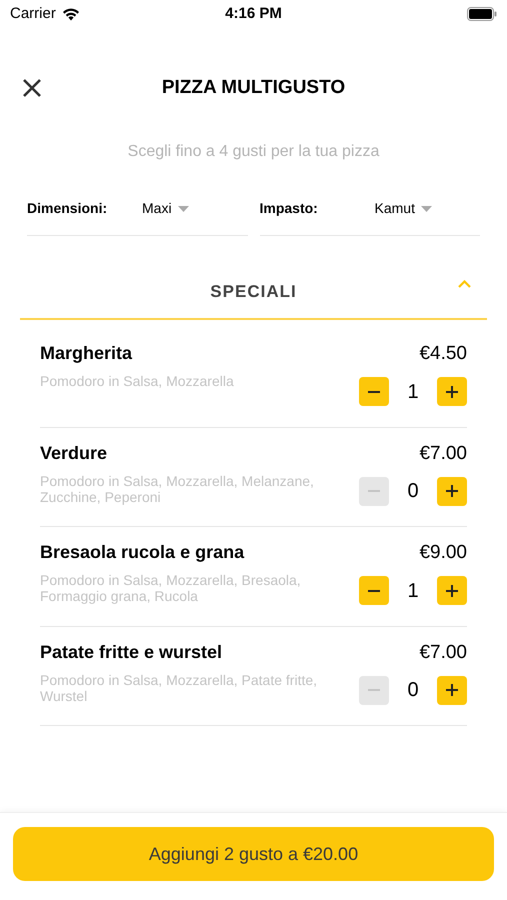 This screenshot has height=900, width=507. Describe the element at coordinates (177, 488) in the screenshot. I see `ingredients-text: Pomodoro in Salsa, Mozzarella, Melanzane, Zucchine, Peperoni` at that location.